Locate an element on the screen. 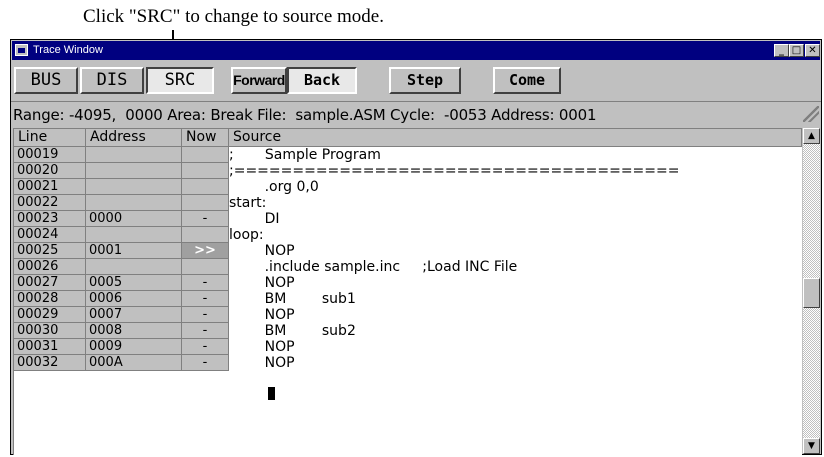  scroll-thumb is located at coordinates (811, 293).